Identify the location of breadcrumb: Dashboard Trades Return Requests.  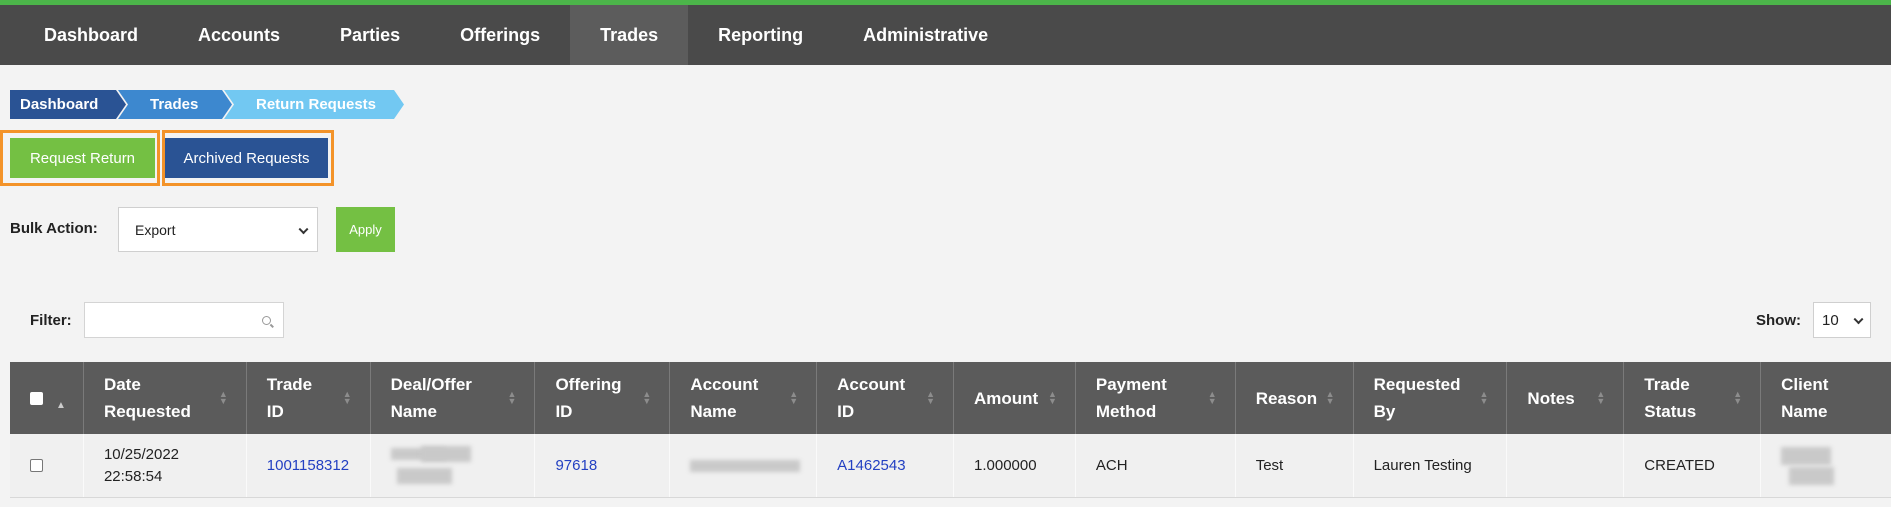
(207, 104).